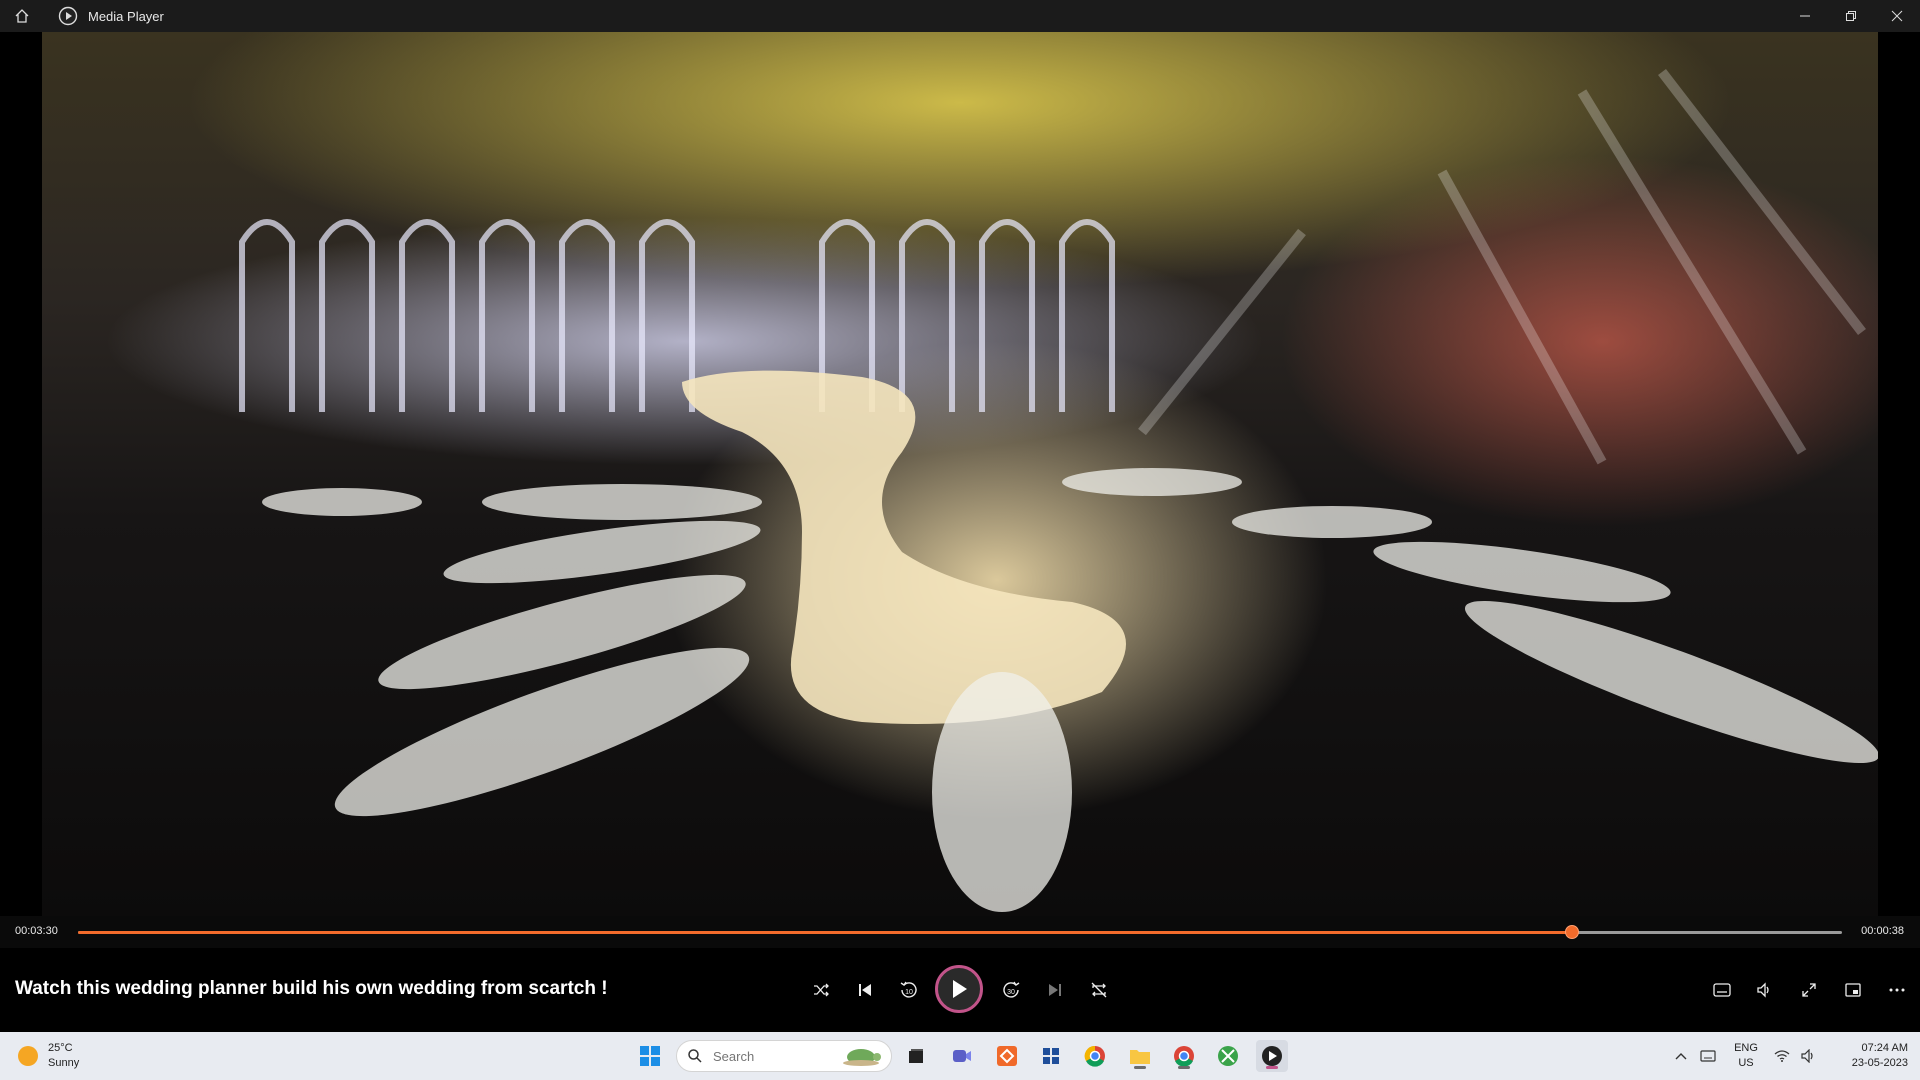 The height and width of the screenshot is (1080, 1920). I want to click on sun-icon, so click(28, 1056).